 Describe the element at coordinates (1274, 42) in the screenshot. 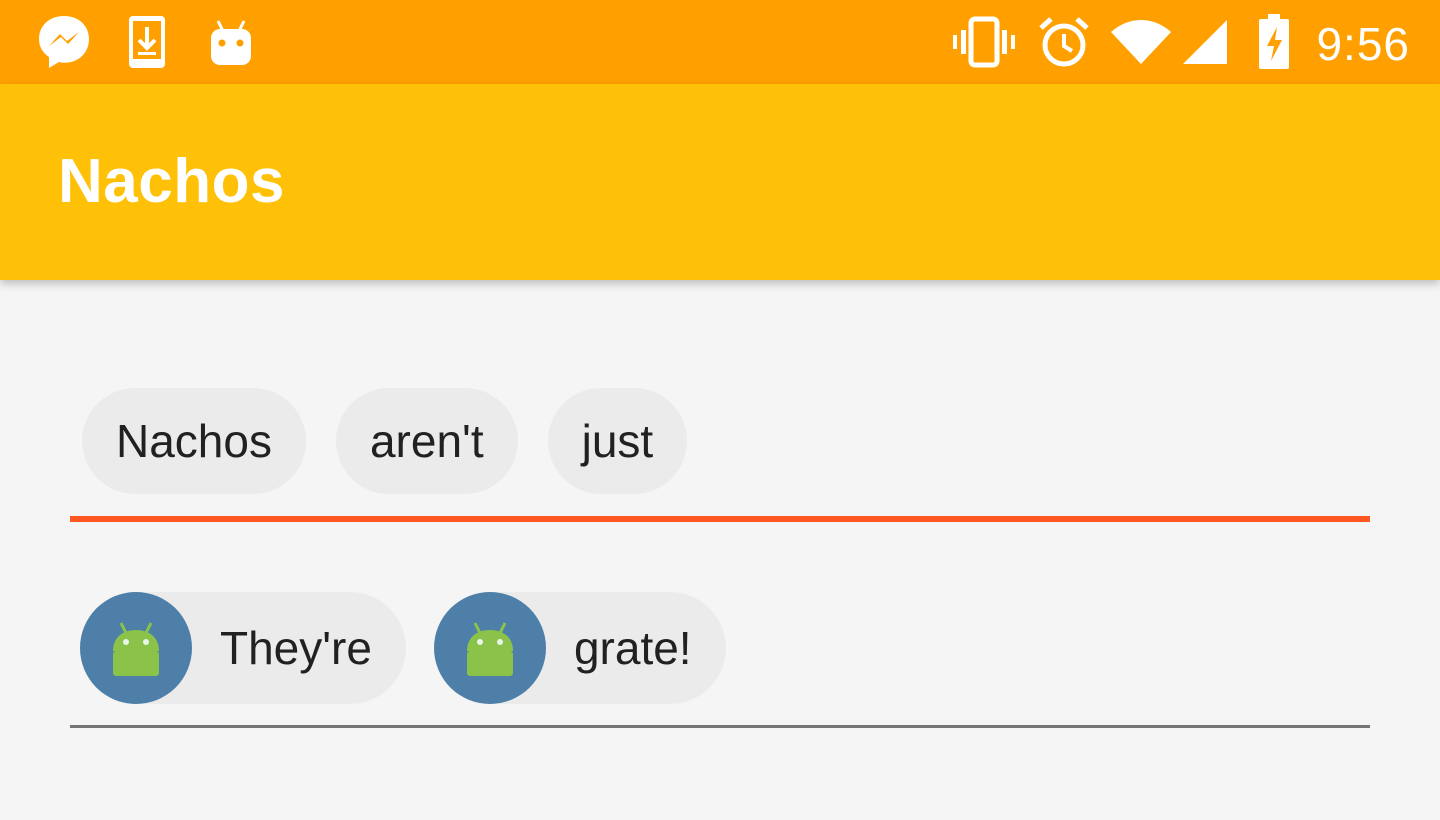

I see `battery-charging-icon` at that location.